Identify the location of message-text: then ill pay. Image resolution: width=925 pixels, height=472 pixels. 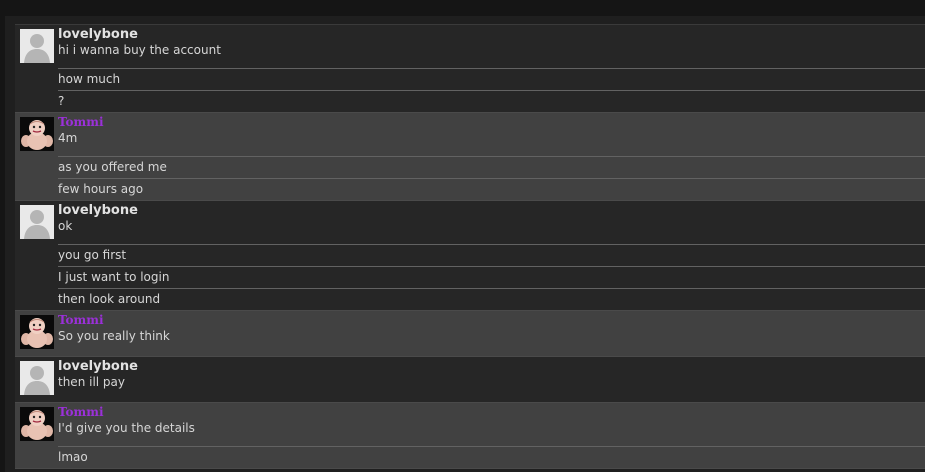
(92, 382).